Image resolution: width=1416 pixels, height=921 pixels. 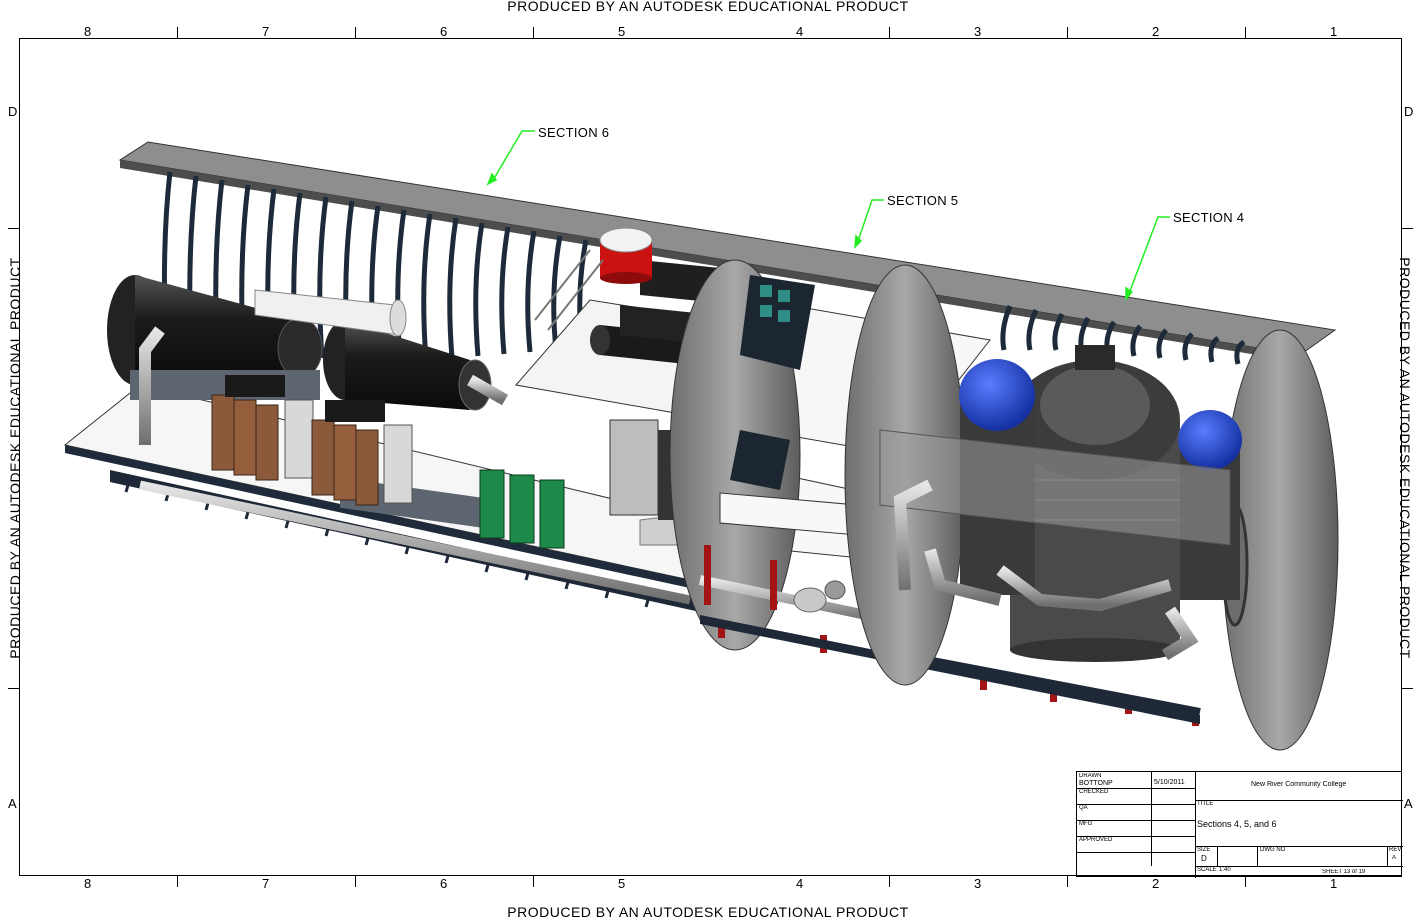 I want to click on tb-title-label: TITLE, so click(x=1205, y=804).